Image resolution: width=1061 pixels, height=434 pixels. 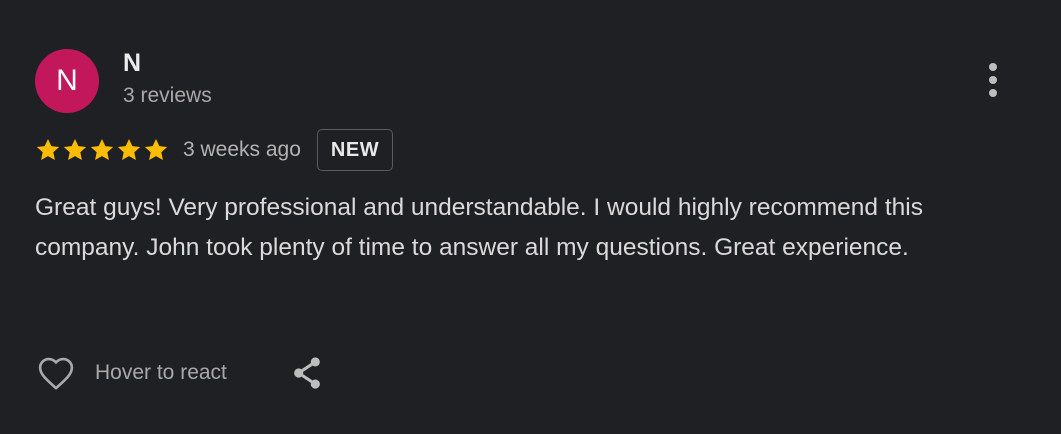 I want to click on new-badge: NEW, so click(x=355, y=150).